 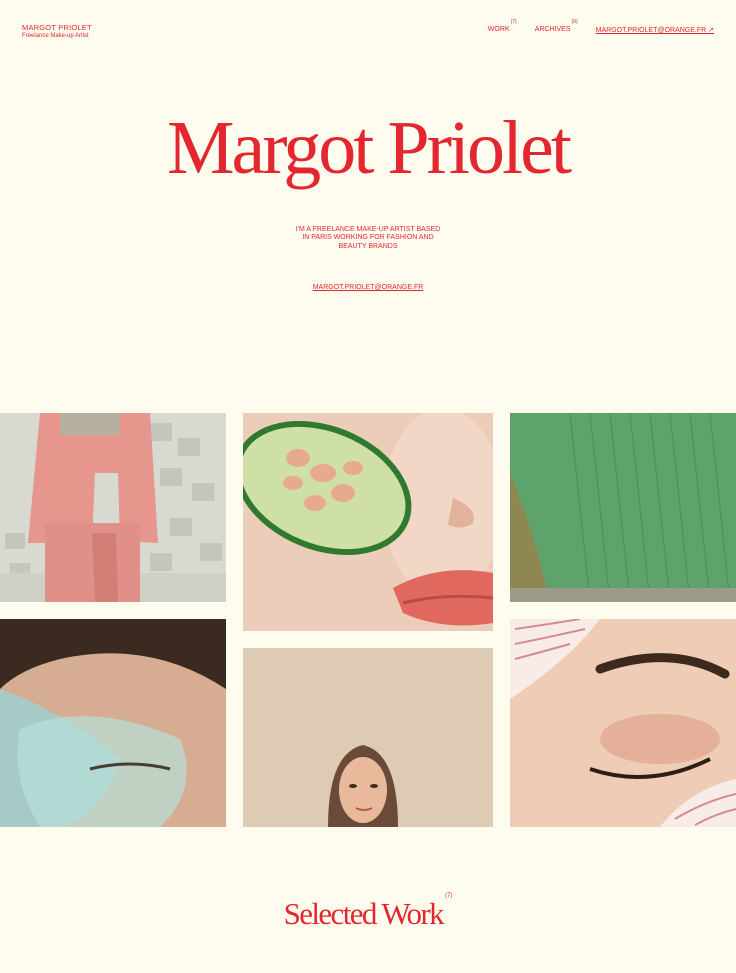 What do you see at coordinates (57, 28) in the screenshot?
I see `brand-name: MARGOT PRIOLET` at bounding box center [57, 28].